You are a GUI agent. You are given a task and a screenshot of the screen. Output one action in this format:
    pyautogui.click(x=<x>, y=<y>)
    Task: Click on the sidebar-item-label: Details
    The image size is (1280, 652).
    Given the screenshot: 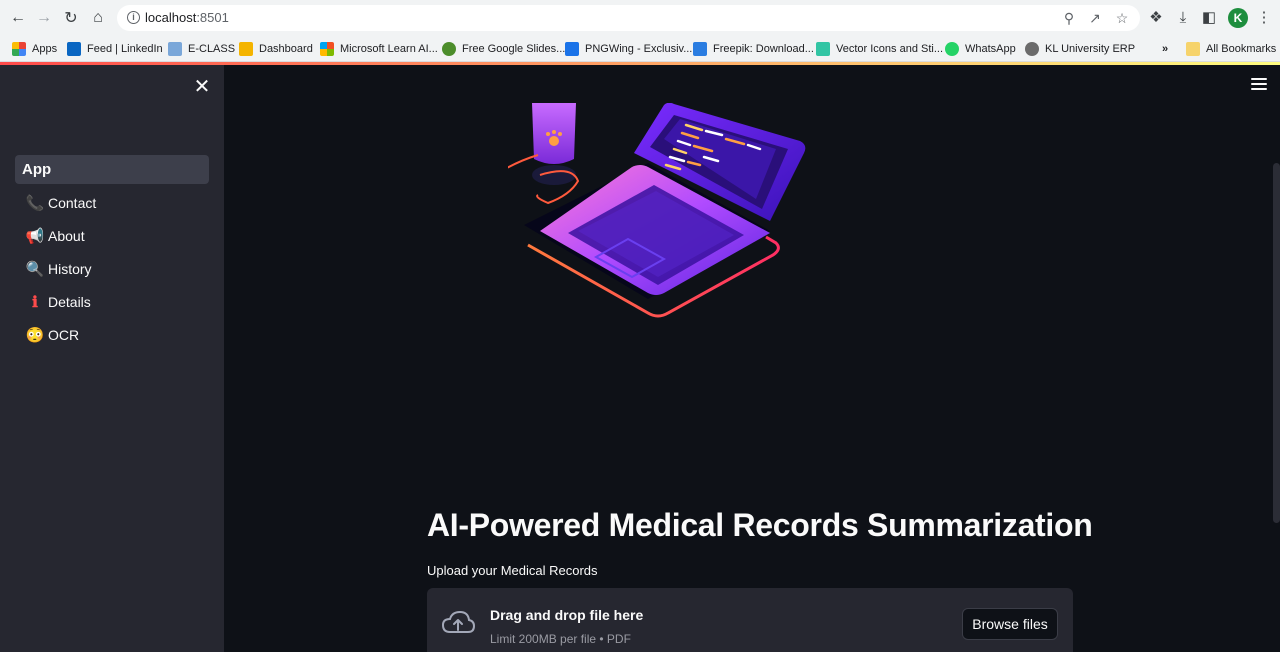 What is the action you would take?
    pyautogui.click(x=69, y=301)
    